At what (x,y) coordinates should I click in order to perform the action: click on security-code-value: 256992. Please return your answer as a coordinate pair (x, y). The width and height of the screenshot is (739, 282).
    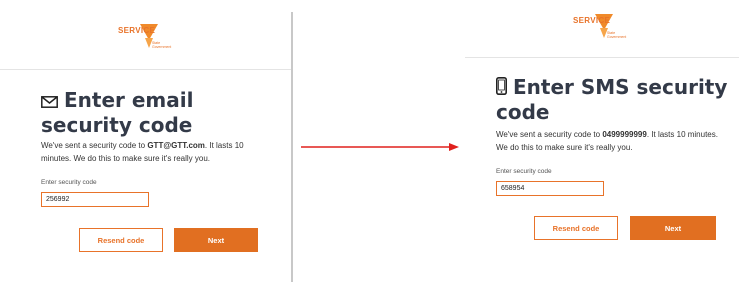
    Looking at the image, I should click on (58, 199).